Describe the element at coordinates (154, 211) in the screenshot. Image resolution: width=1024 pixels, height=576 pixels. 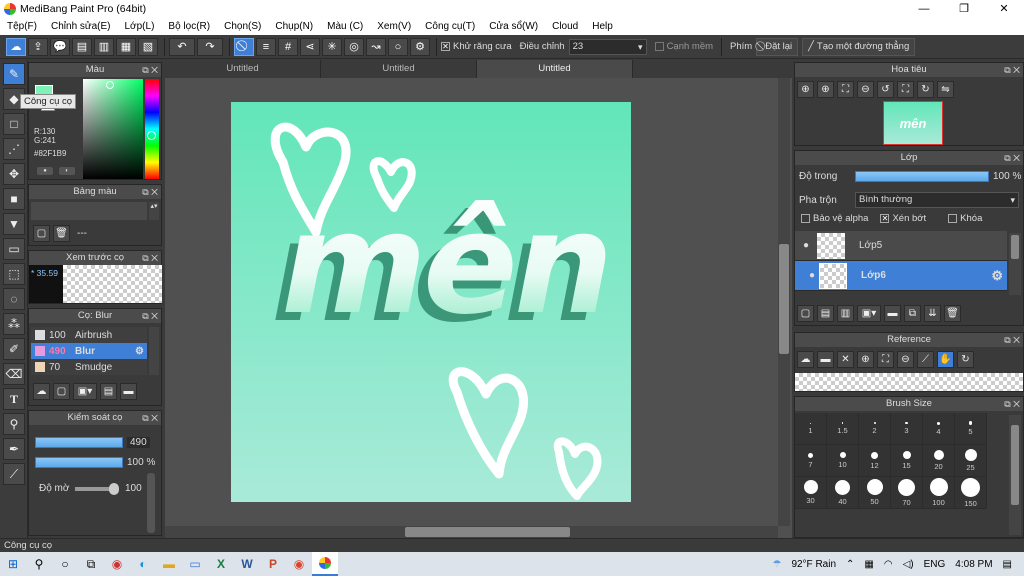
I see `palette-scrollbar: ▴▾` at that location.